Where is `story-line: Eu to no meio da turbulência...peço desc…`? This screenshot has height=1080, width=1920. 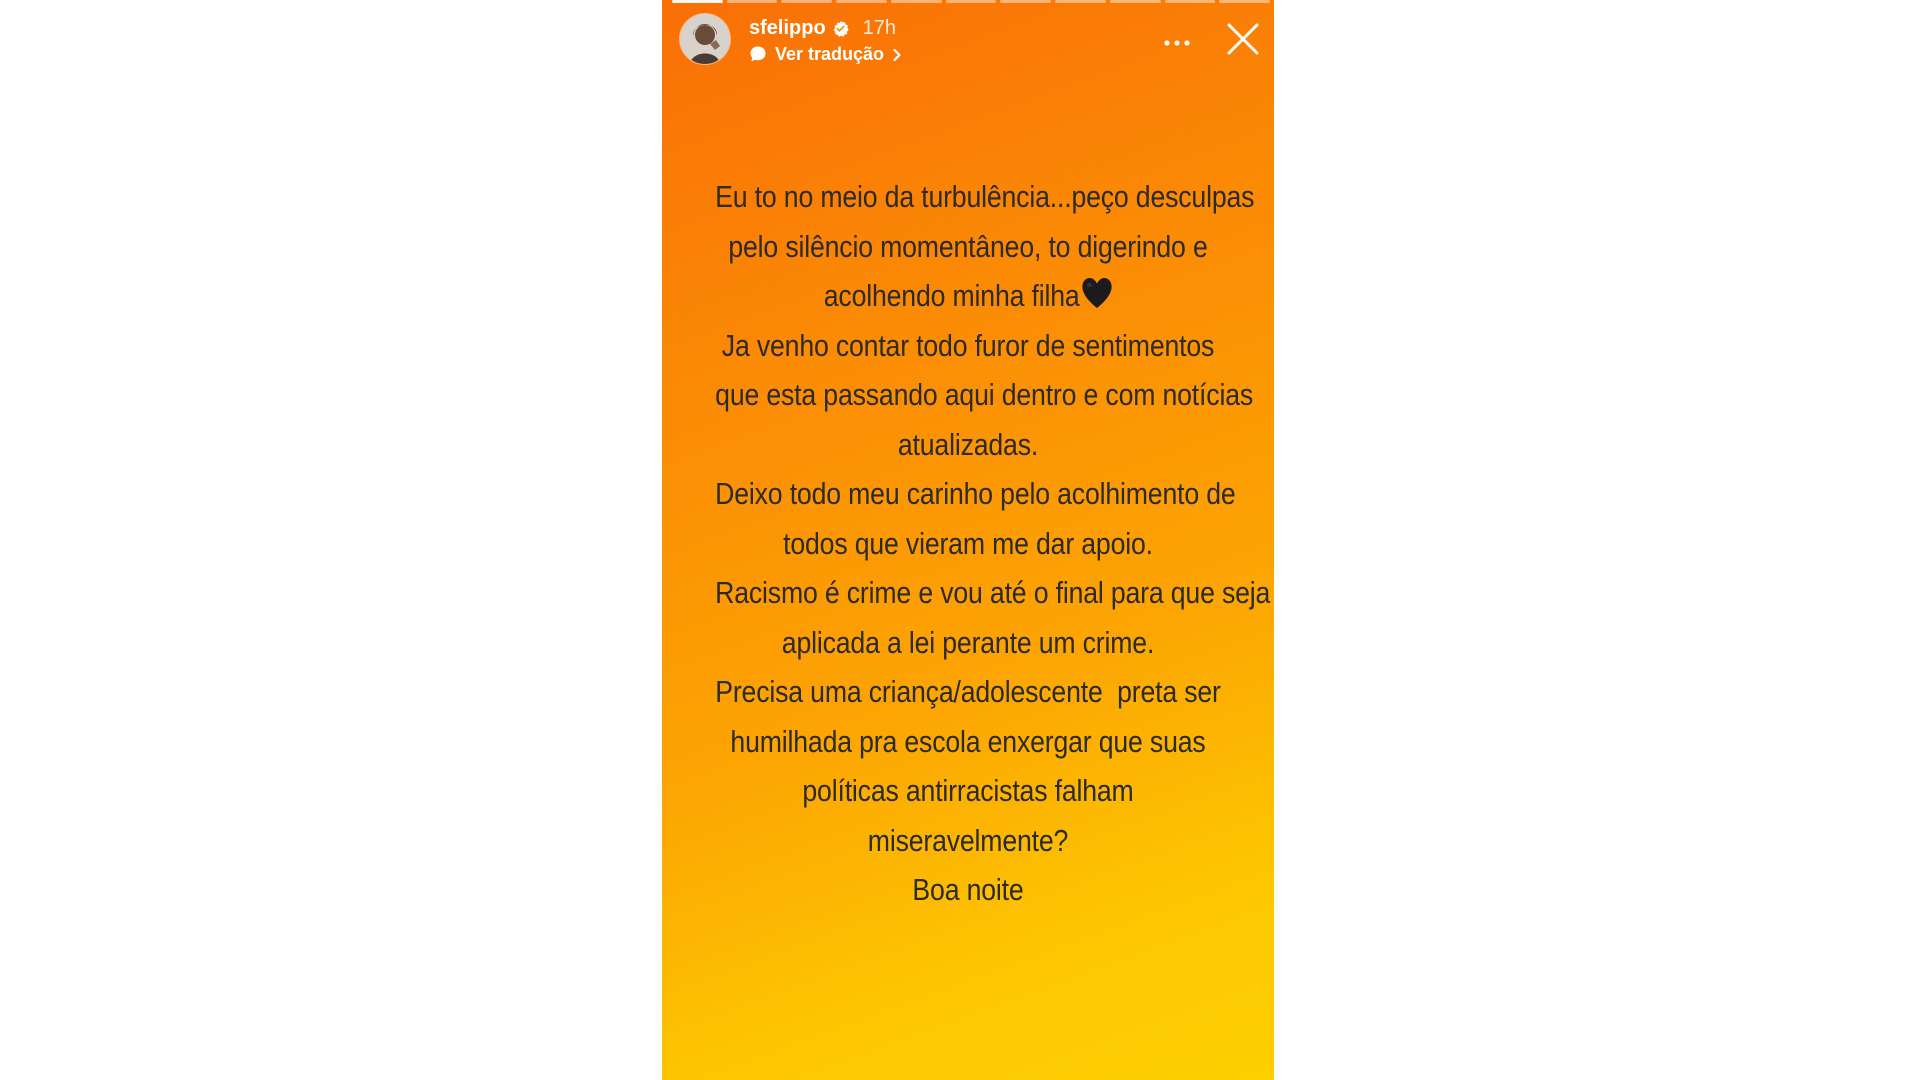 story-line: Eu to no meio da turbulência...peço desc… is located at coordinates (985, 196).